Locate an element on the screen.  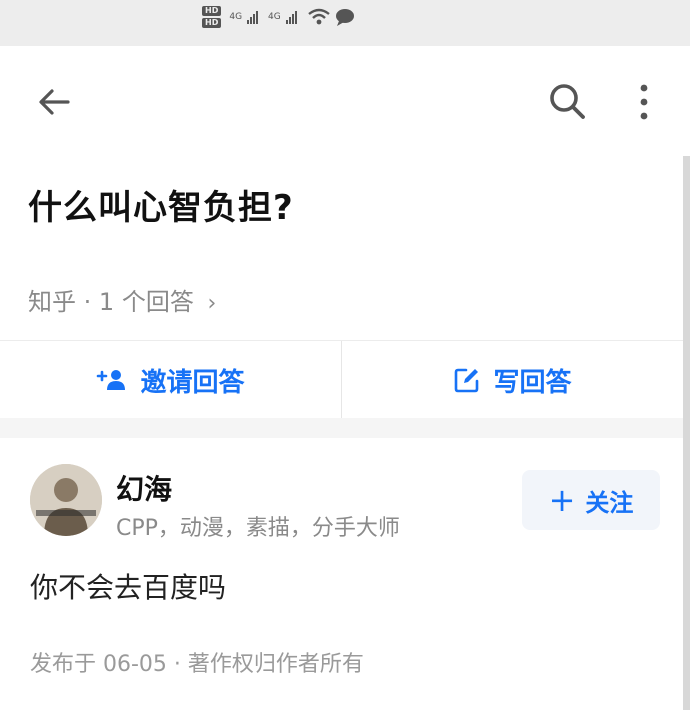
section-divider is located at coordinates (341, 428).